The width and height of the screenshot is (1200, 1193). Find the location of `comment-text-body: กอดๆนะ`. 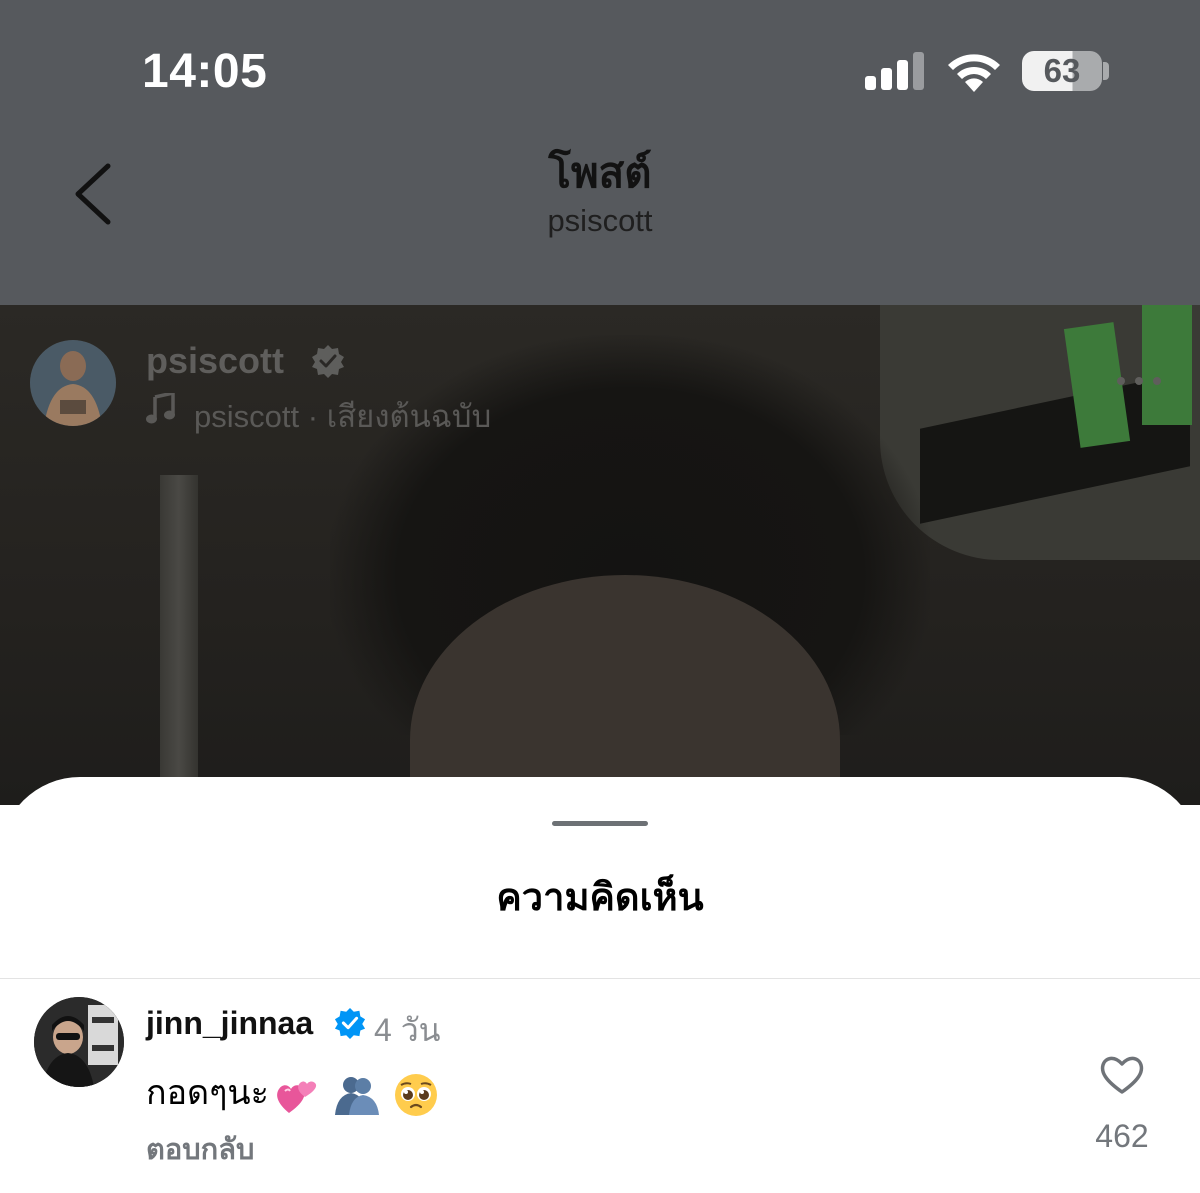

comment-text-body: กอดๆนะ is located at coordinates (207, 1093).